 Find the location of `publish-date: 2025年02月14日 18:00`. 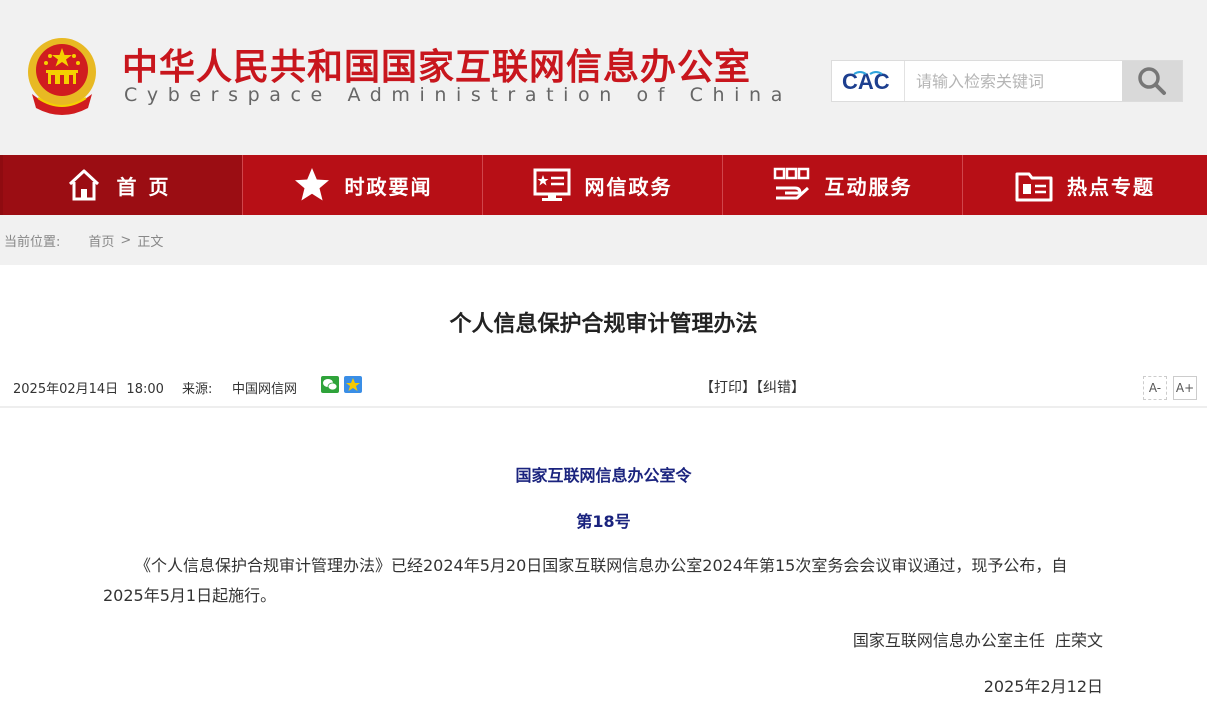

publish-date: 2025年02月14日 18:00 is located at coordinates (88, 389).